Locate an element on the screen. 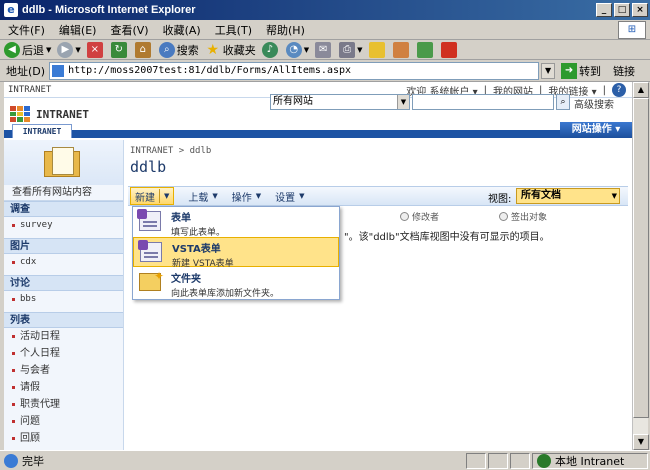 Image resolution: width=650 pixels, height=470 pixels. nav-item-cdx: cdx is located at coordinates (63, 262).